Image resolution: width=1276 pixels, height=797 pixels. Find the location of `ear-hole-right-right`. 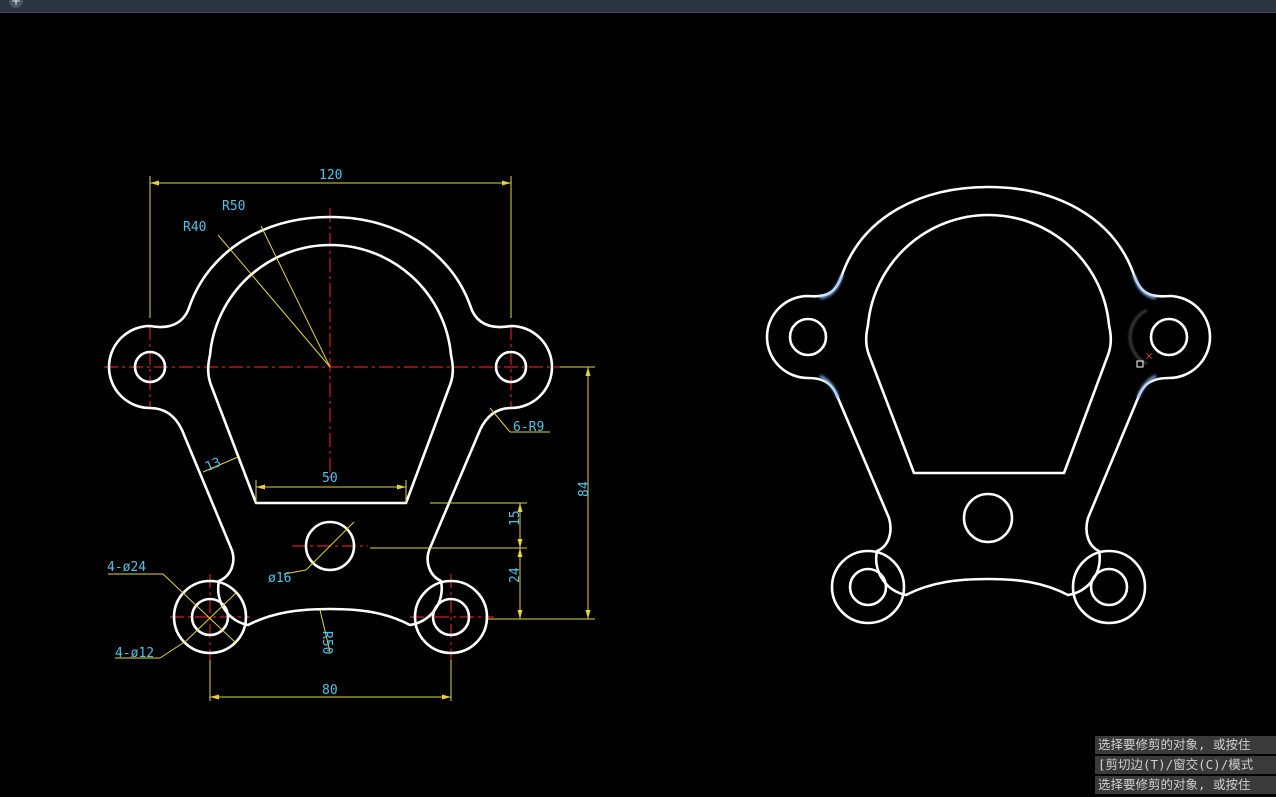

ear-hole-right-right is located at coordinates (1169, 337).